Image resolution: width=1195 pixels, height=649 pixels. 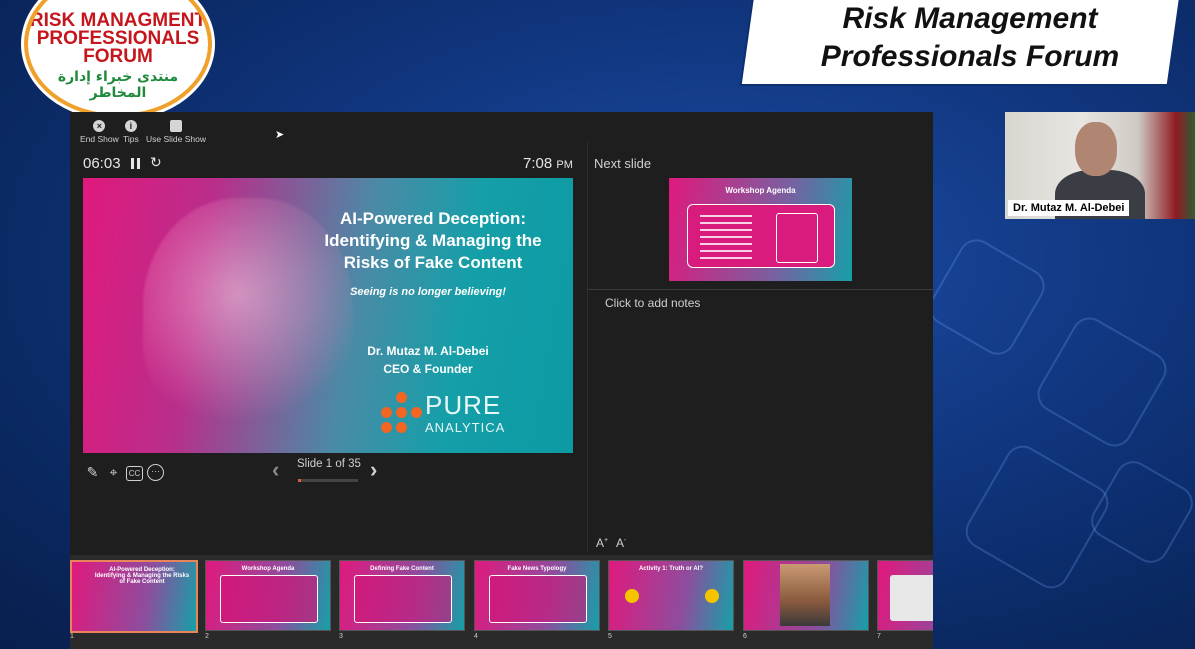 What do you see at coordinates (134, 473) in the screenshot?
I see `subtitles-icon: CC` at bounding box center [134, 473].